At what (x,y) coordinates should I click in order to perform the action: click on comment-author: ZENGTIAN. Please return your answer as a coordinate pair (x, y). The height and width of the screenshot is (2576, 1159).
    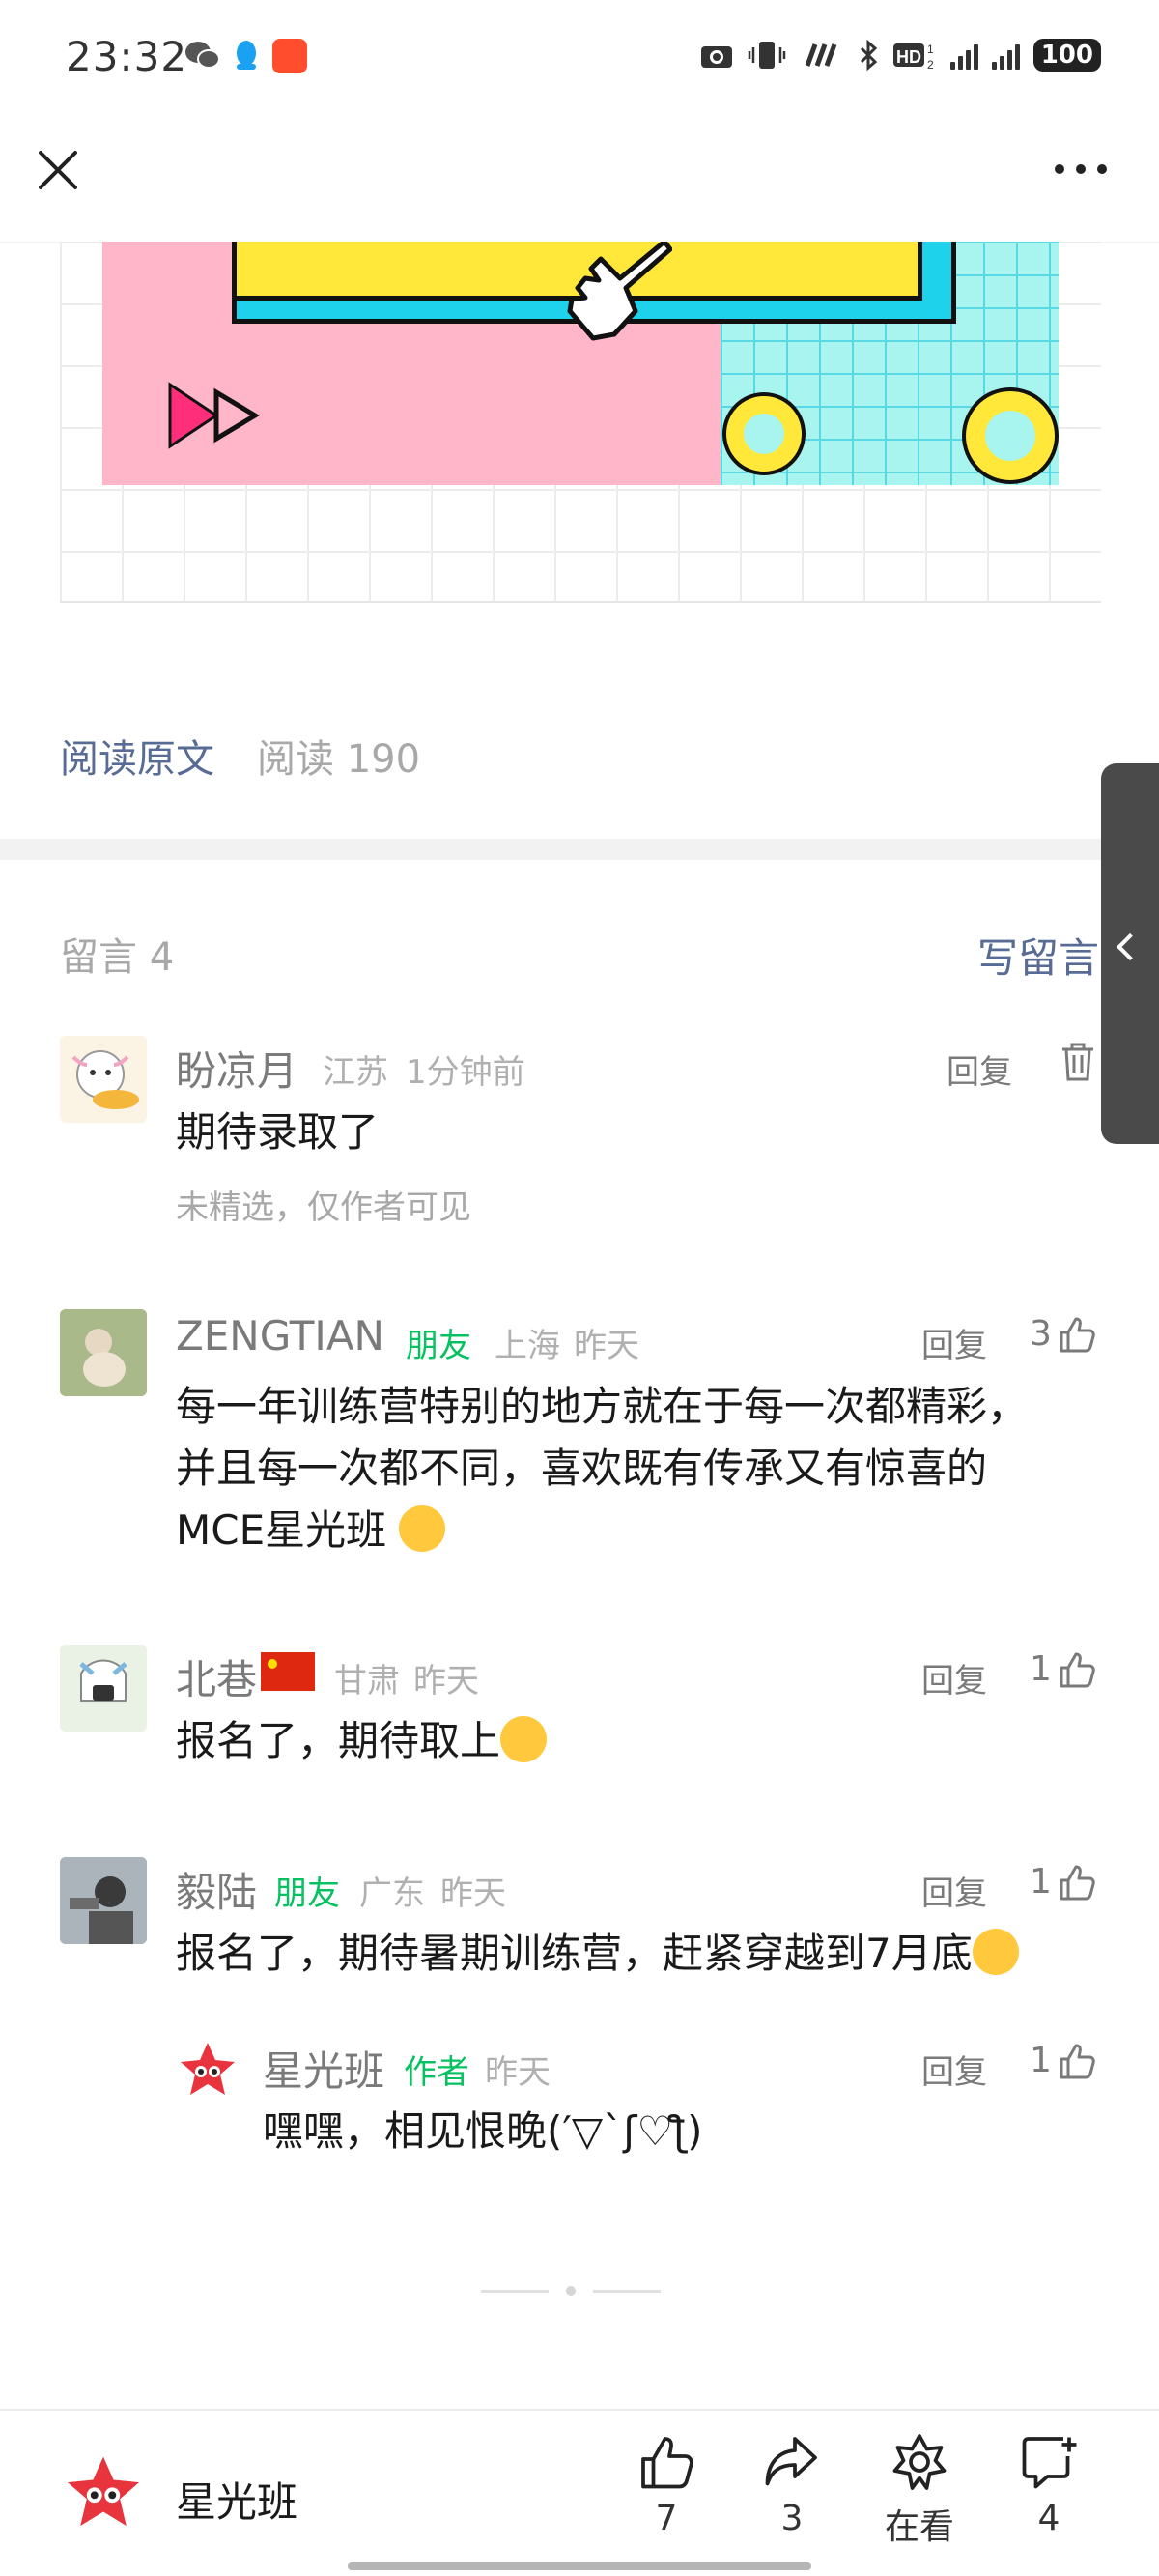
    Looking at the image, I should click on (280, 1336).